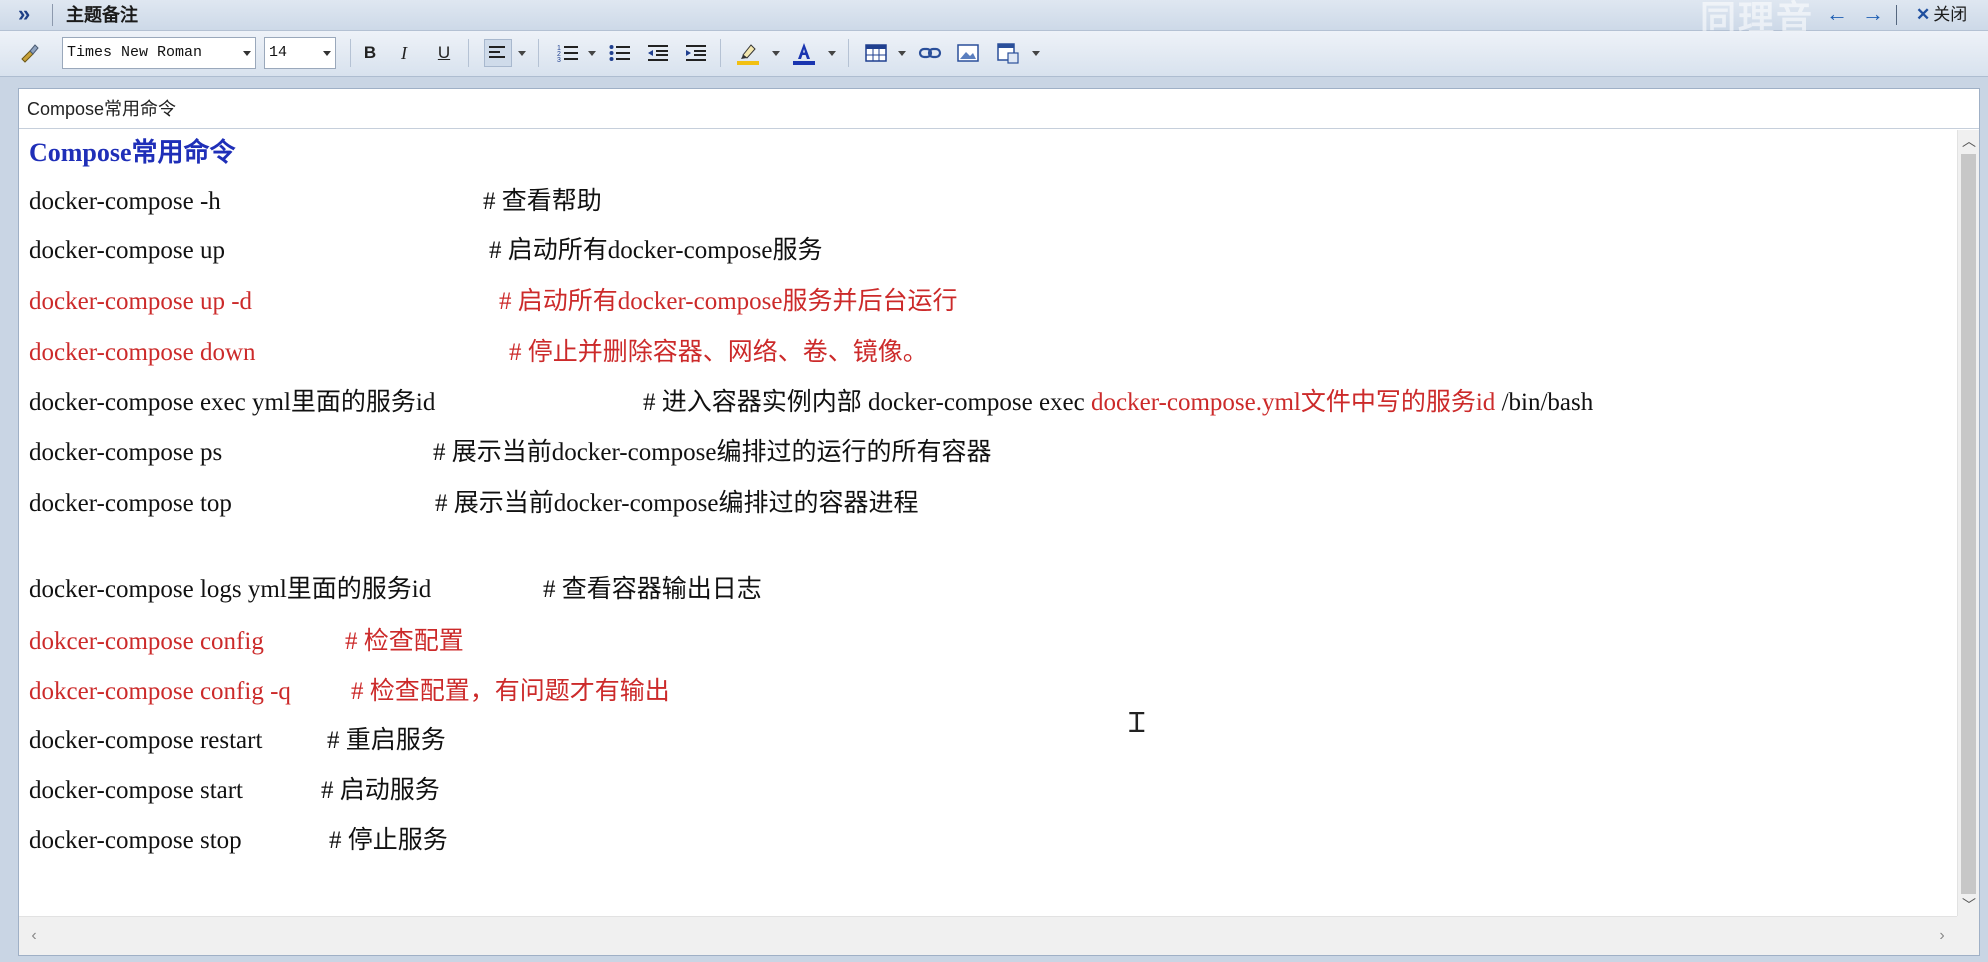 Image resolution: width=1988 pixels, height=962 pixels. Describe the element at coordinates (370, 53) in the screenshot. I see `bold-button: B` at that location.